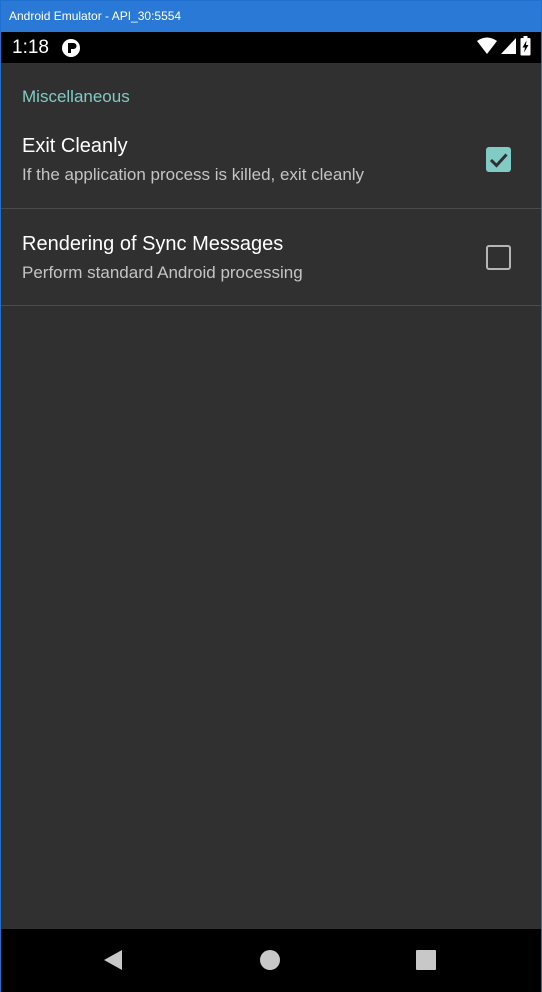 Image resolution: width=542 pixels, height=992 pixels. I want to click on app-notification-icon, so click(71, 48).